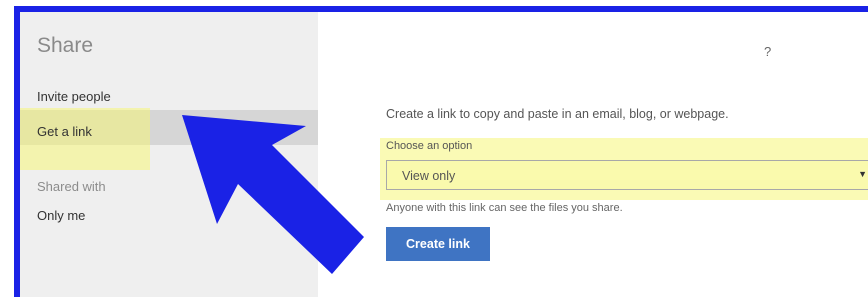 The width and height of the screenshot is (868, 297). I want to click on highlight-get-a-link, so click(85, 139).